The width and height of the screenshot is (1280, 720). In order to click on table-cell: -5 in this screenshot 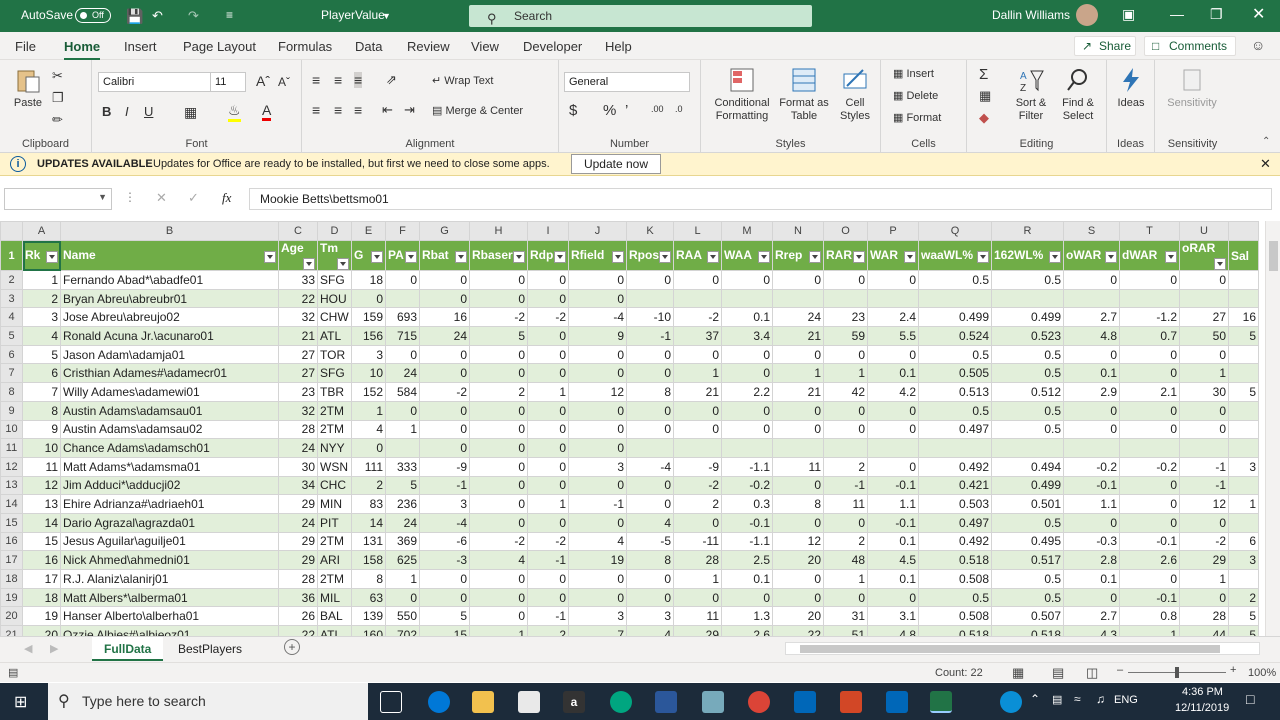, I will do `click(650, 541)`.